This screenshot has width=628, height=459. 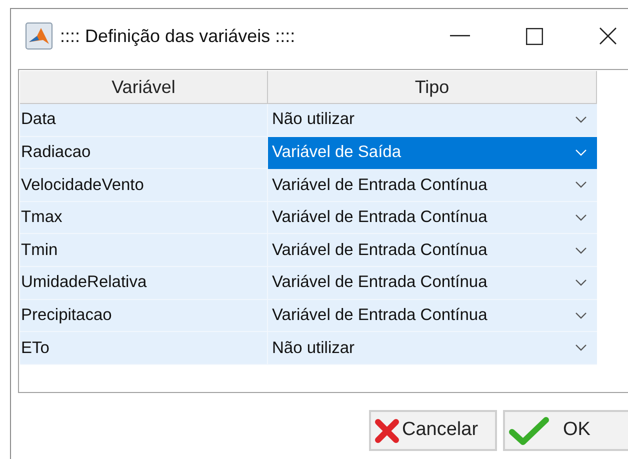 What do you see at coordinates (144, 316) in the screenshot?
I see `table-cell: Precipitacao` at bounding box center [144, 316].